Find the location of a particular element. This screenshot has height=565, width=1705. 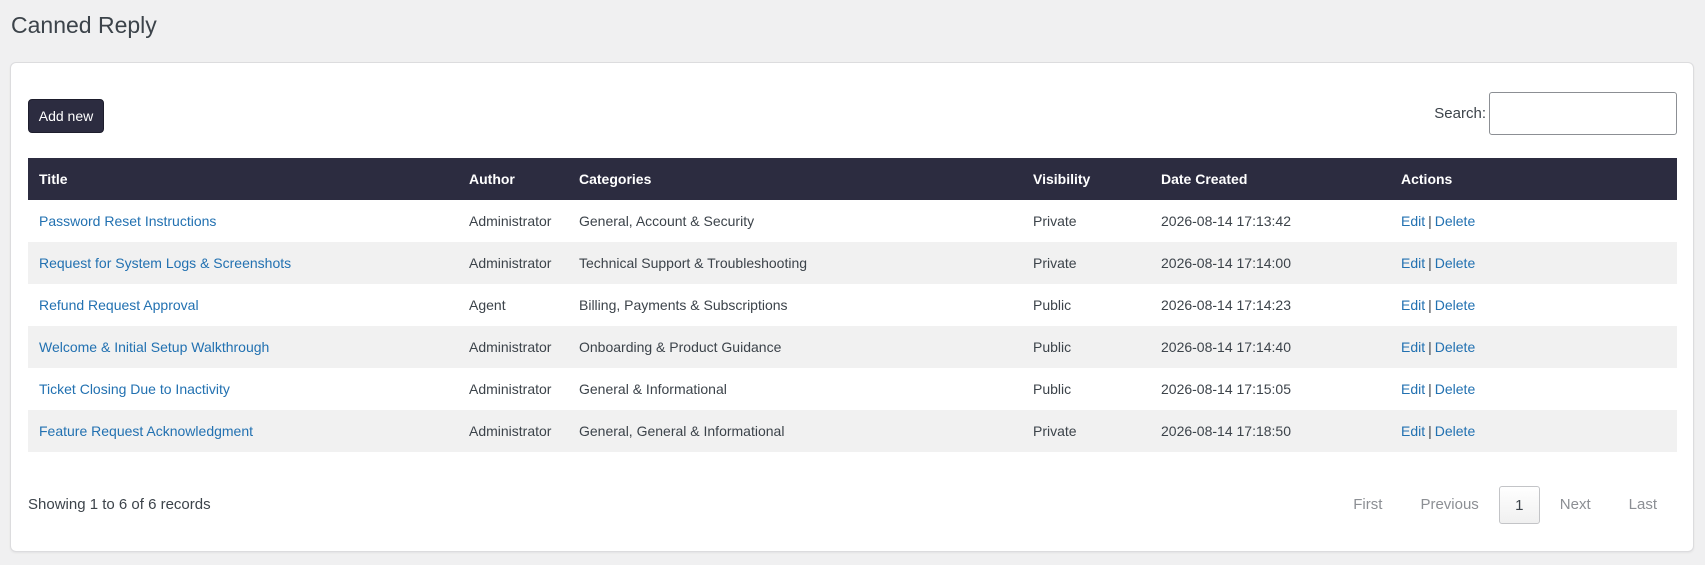

pagination: First Previous 1 Next Last is located at coordinates (1505, 505).